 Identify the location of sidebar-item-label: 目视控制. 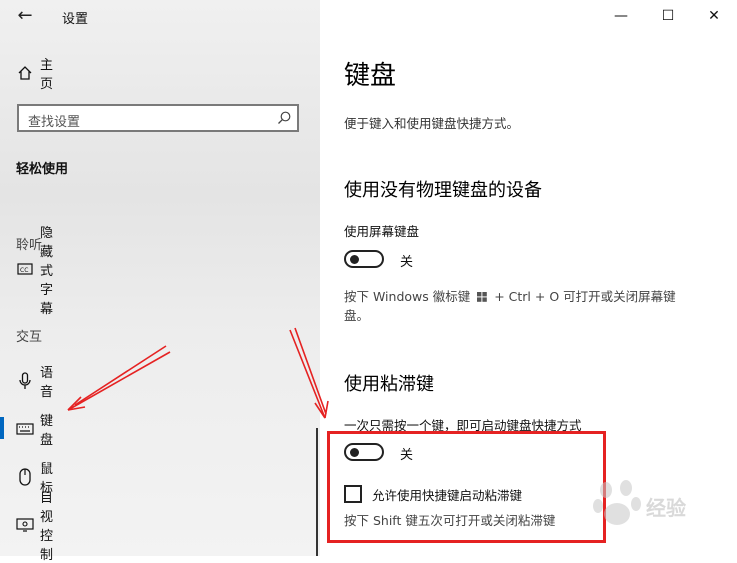
(47, 527).